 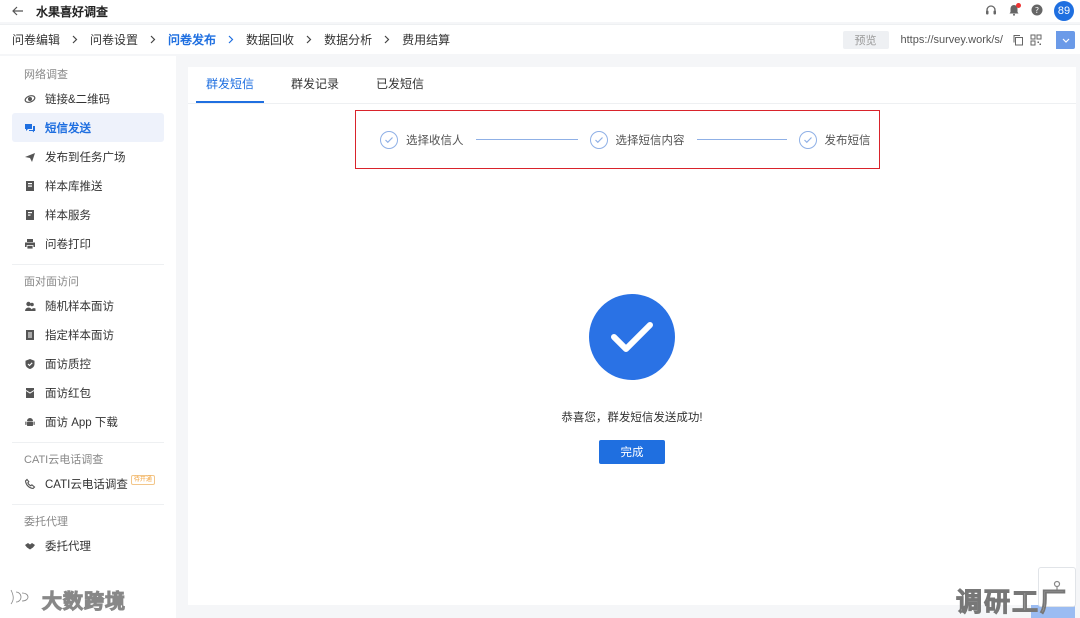 I want to click on watermark-left-text: 大数跨境, so click(x=84, y=602).